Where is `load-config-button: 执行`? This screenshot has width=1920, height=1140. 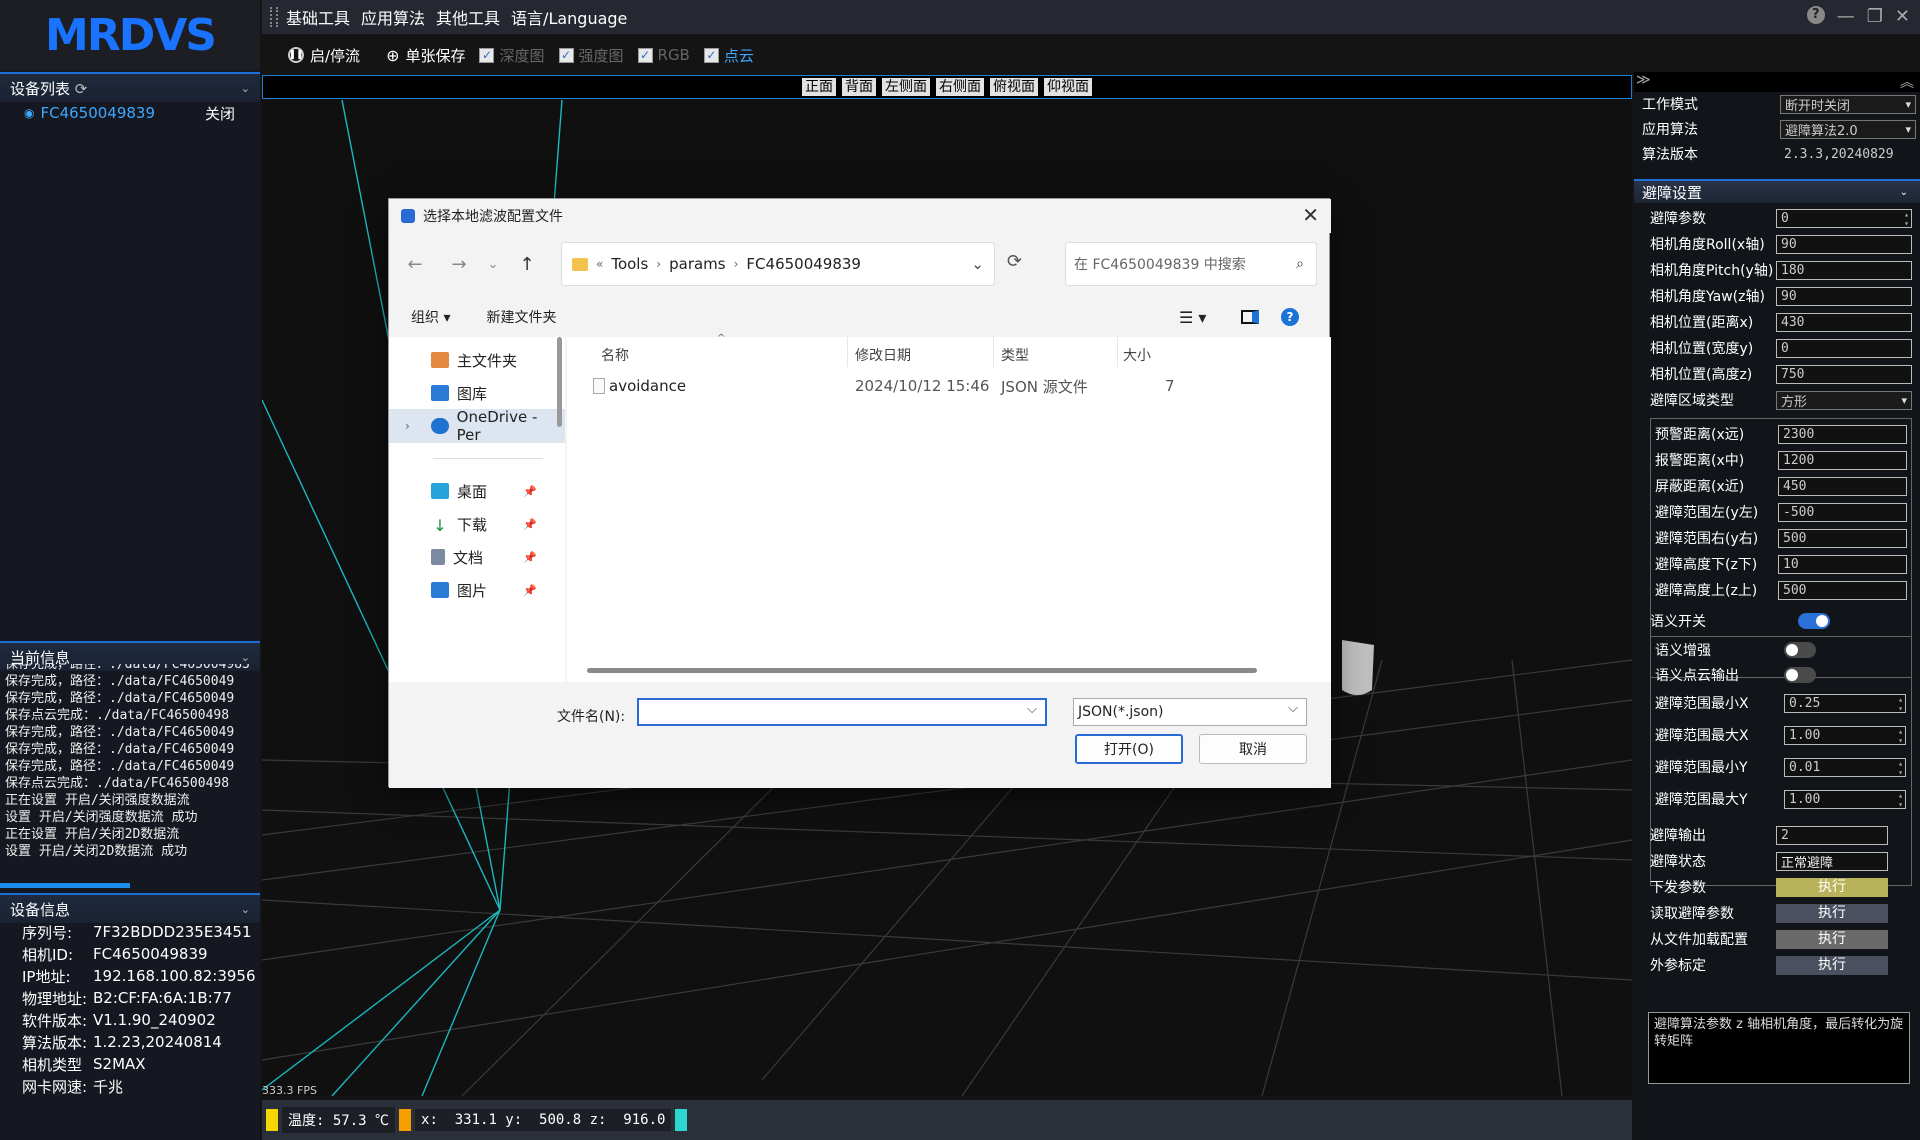
load-config-button: 执行 is located at coordinates (1832, 939).